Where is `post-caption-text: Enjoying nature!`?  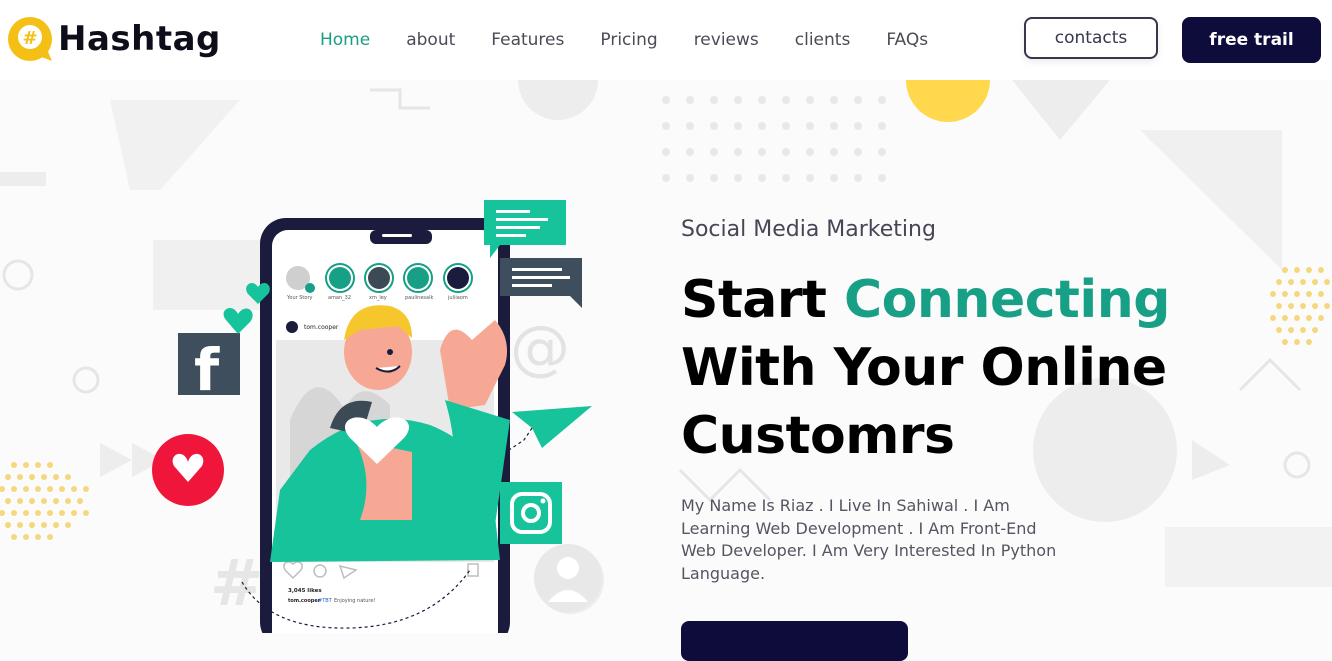 post-caption-text: Enjoying nature! is located at coordinates (354, 601).